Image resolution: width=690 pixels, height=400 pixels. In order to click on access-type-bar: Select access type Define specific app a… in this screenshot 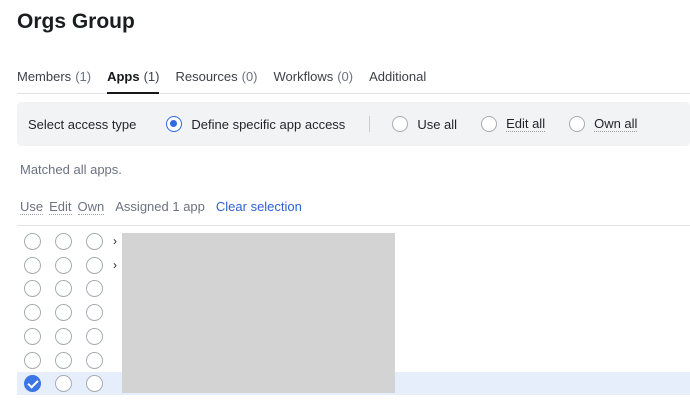, I will do `click(353, 124)`.